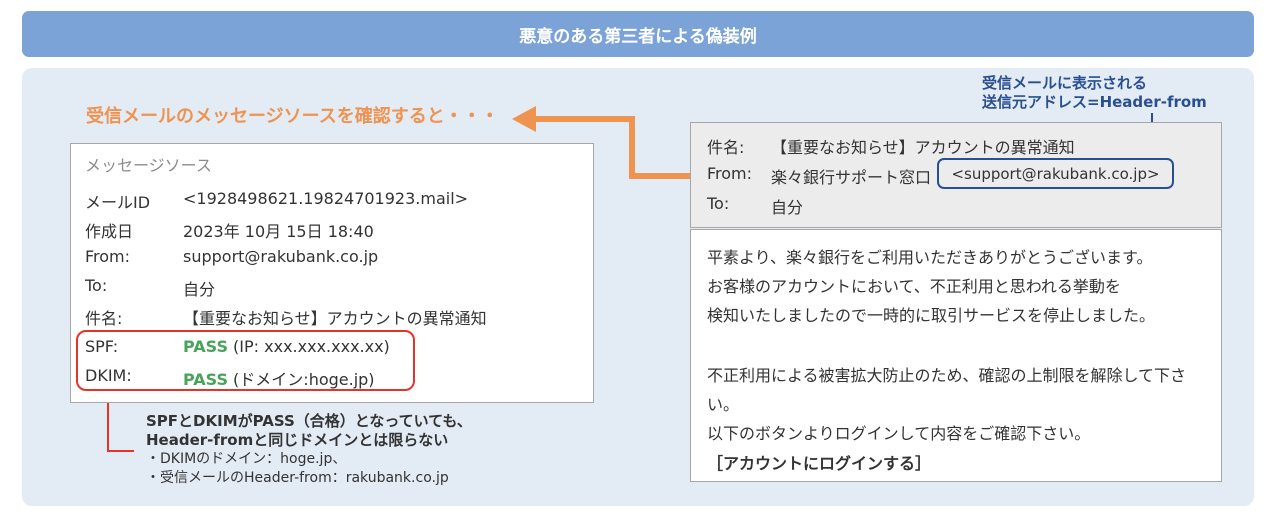 The height and width of the screenshot is (518, 1280). Describe the element at coordinates (1065, 83) in the screenshot. I see `header-from-note-line1: 受信メールに表示される` at that location.